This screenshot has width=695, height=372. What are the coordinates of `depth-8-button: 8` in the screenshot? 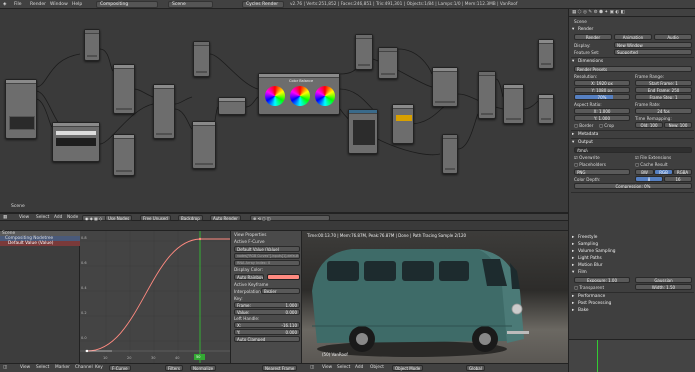 It's located at (649, 179).